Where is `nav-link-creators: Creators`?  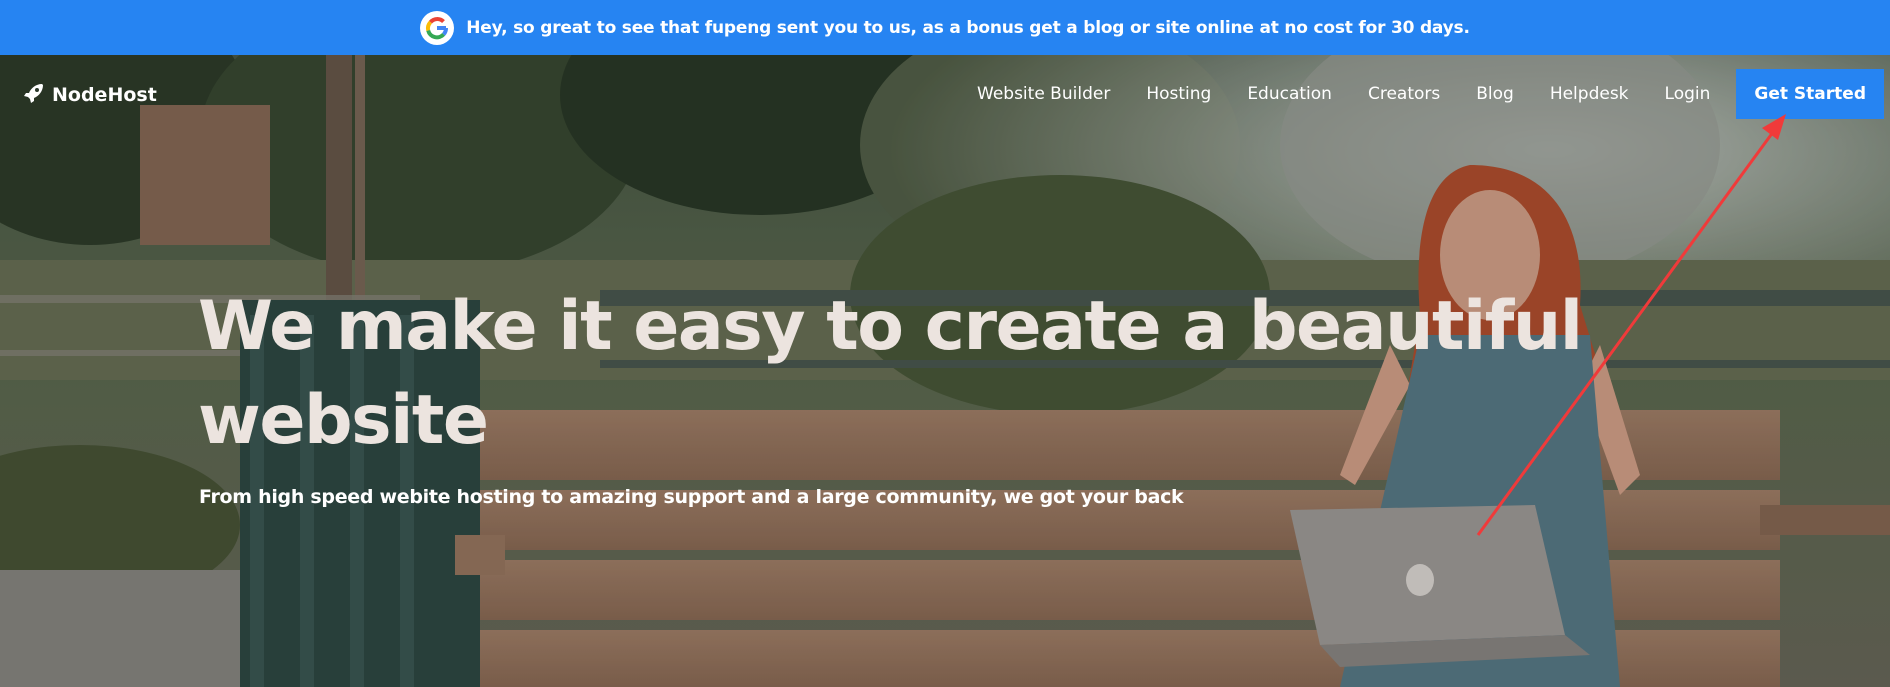
nav-link-creators: Creators is located at coordinates (1404, 94).